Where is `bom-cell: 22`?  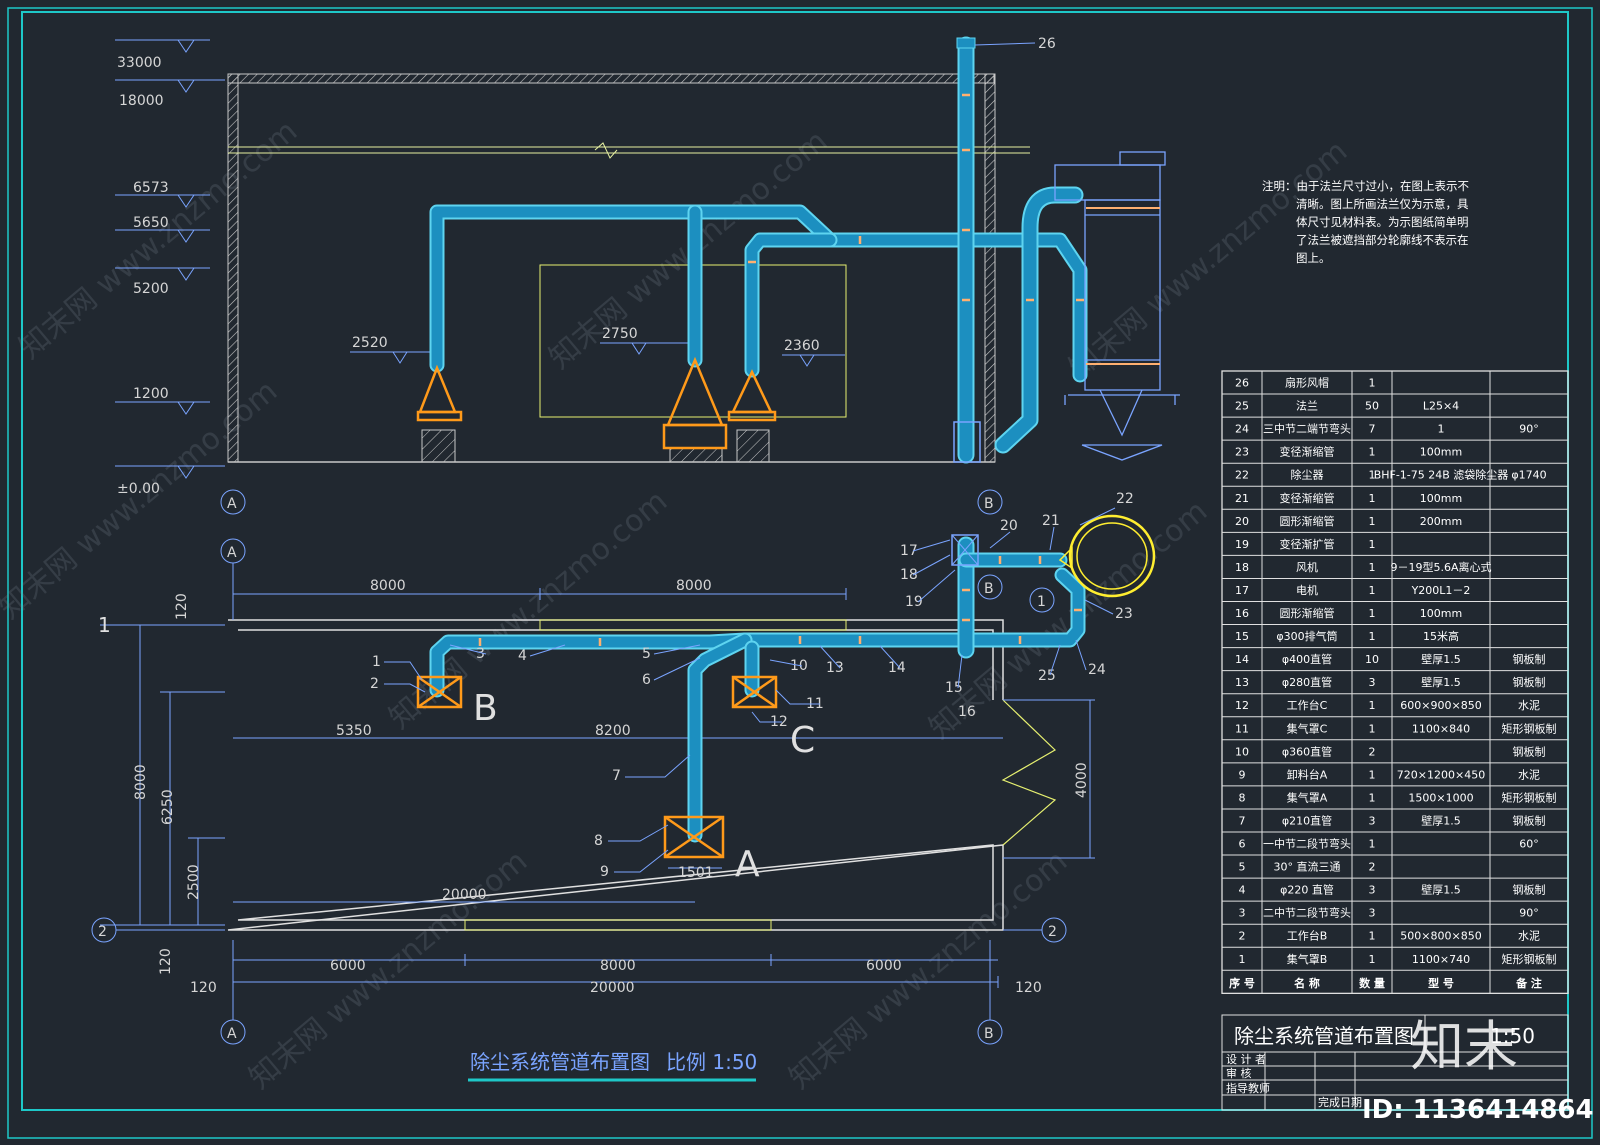
bom-cell: 22 is located at coordinates (1242, 475).